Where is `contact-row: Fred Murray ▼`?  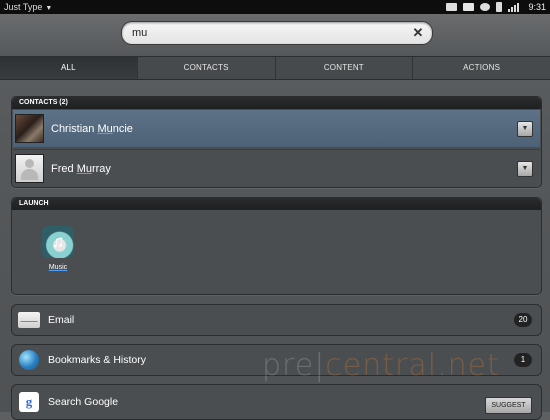 contact-row: Fred Murray ▼ is located at coordinates (276, 168).